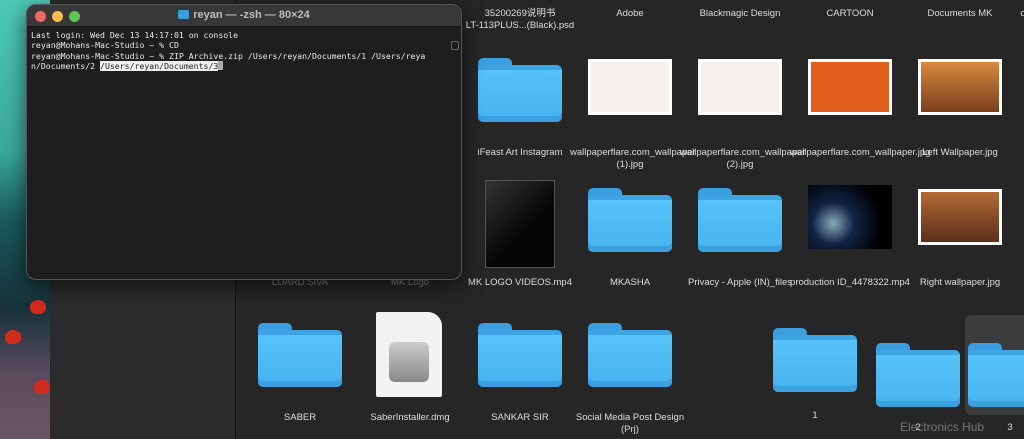 The image size is (1024, 439). I want to click on file-label: SaberInstaller.dmg, so click(410, 418).